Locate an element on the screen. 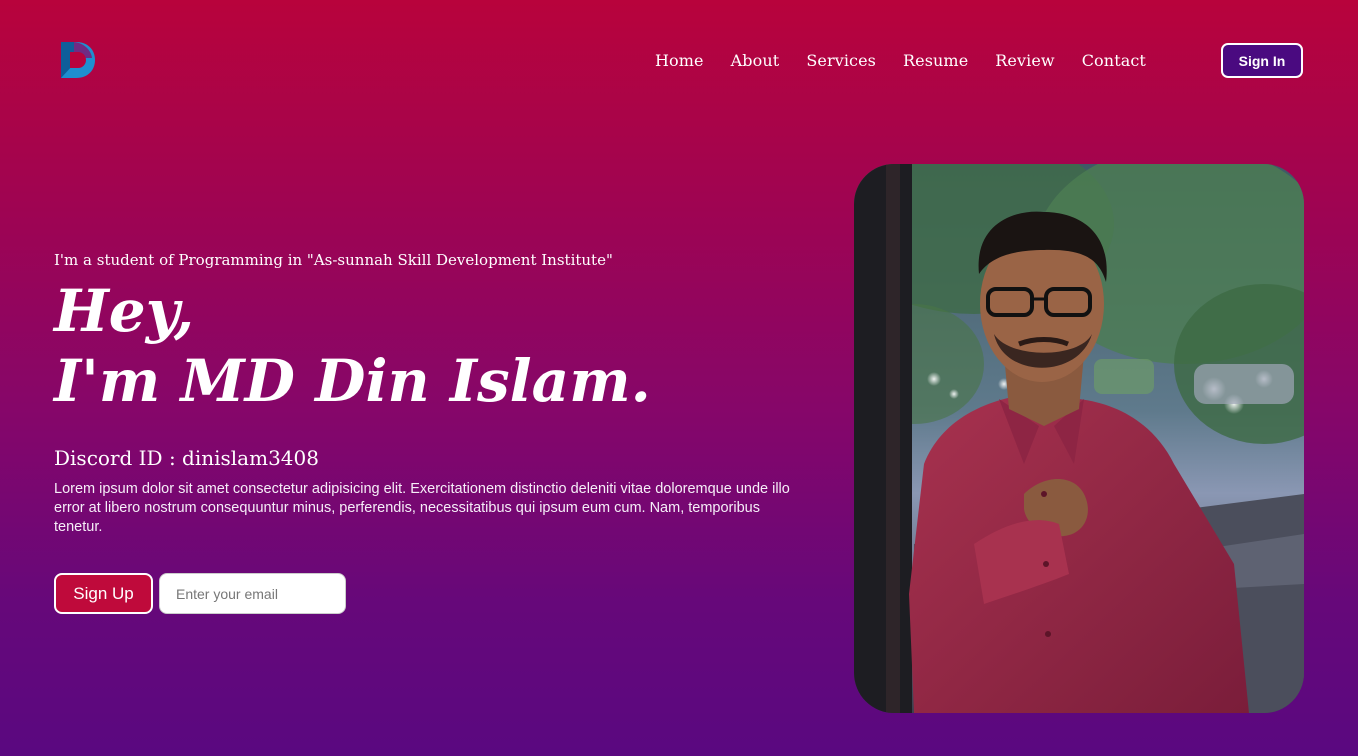 This screenshot has width=1358, height=756. nav-contact-link: Contact is located at coordinates (1114, 61).